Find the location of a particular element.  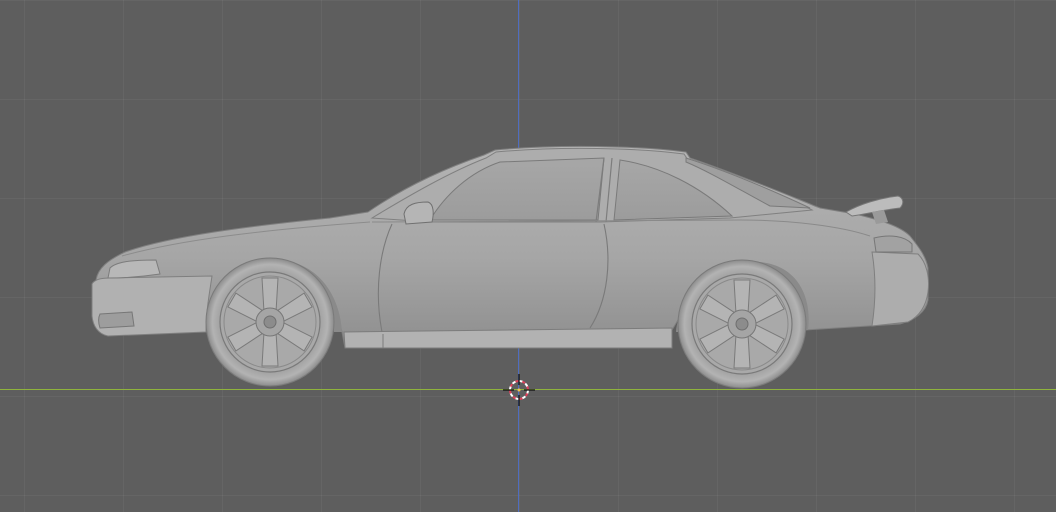

front-wheel is located at coordinates (270, 322).